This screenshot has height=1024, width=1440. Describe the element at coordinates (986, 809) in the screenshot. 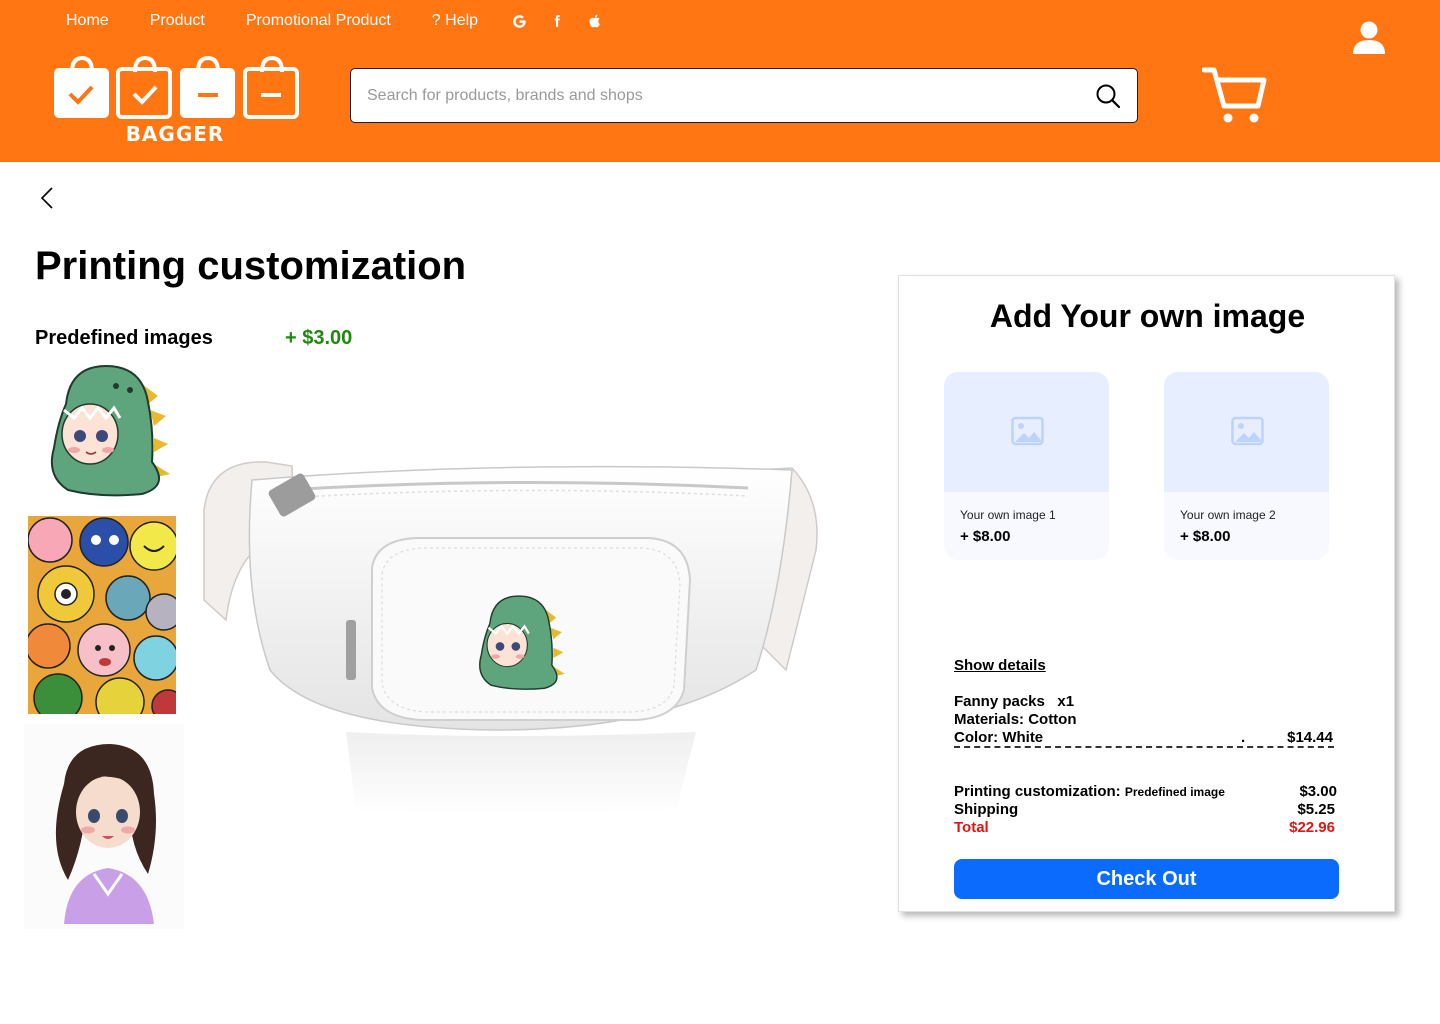

I see `shipping-label: Shipping` at that location.